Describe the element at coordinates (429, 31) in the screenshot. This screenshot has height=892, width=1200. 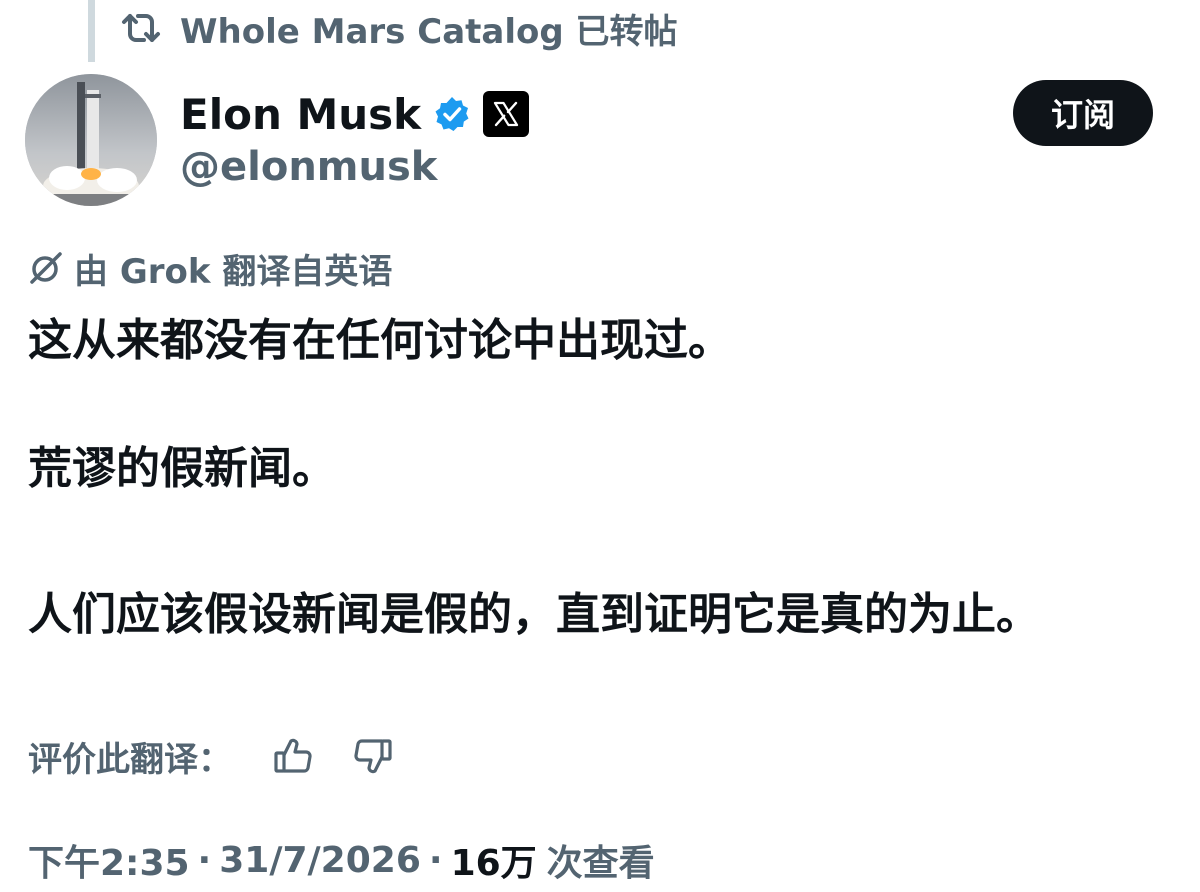
I see `repost-text: Whole Mars Catalog 已转帖` at that location.